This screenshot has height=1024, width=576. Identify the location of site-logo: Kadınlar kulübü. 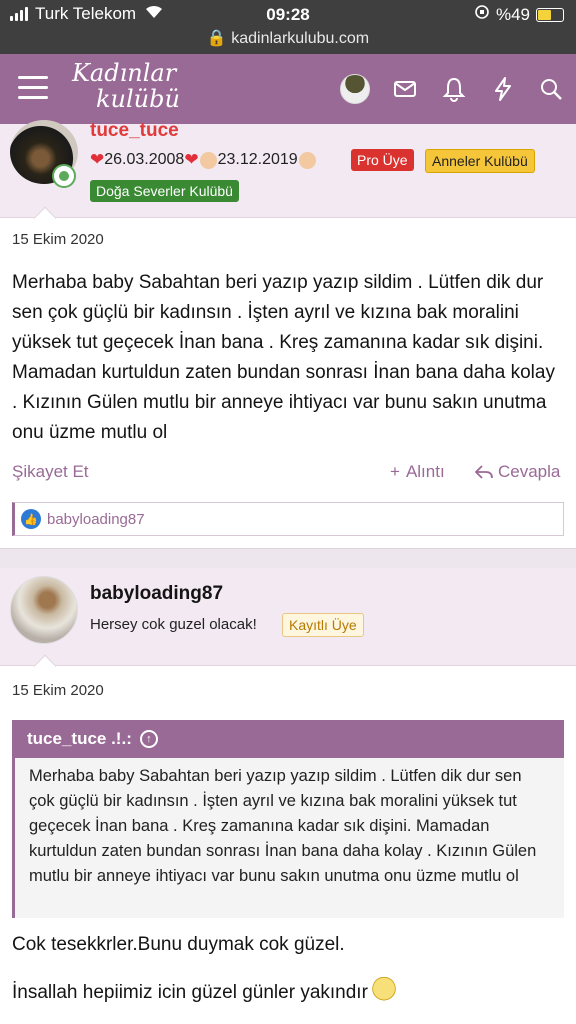
(126, 86).